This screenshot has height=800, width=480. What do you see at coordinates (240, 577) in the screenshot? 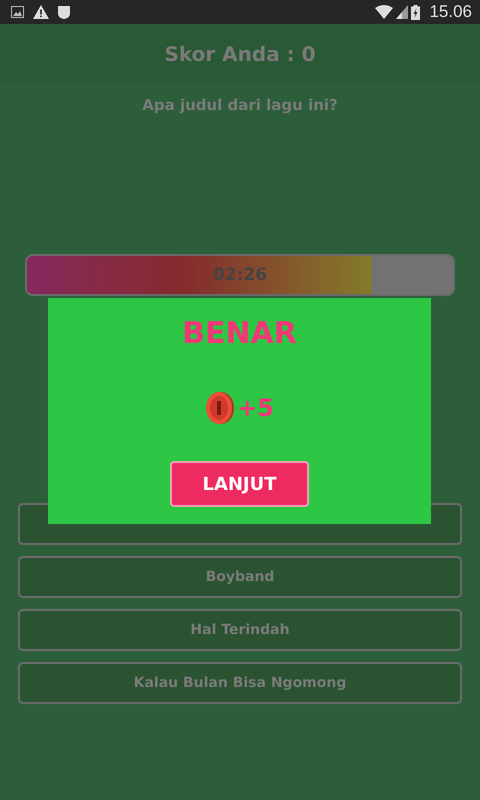
I see `answer-option: Boyband` at bounding box center [240, 577].